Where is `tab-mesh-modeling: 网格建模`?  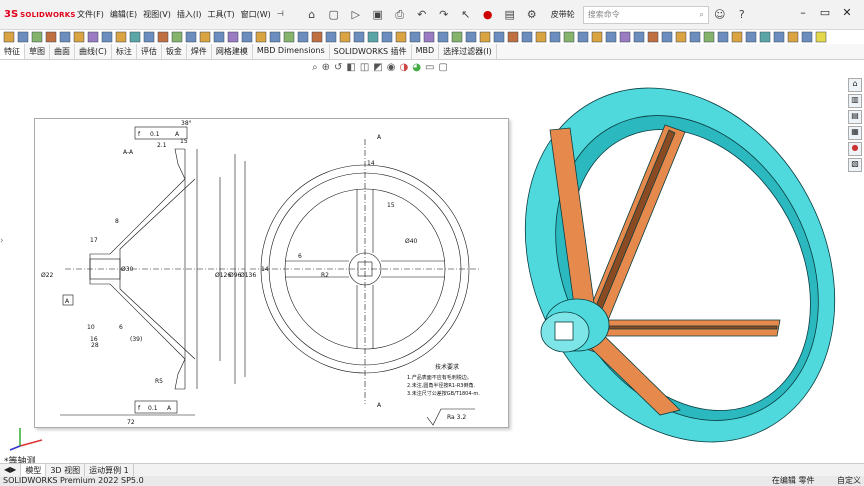
tab-mesh-modeling: 网格建模 is located at coordinates (232, 51).